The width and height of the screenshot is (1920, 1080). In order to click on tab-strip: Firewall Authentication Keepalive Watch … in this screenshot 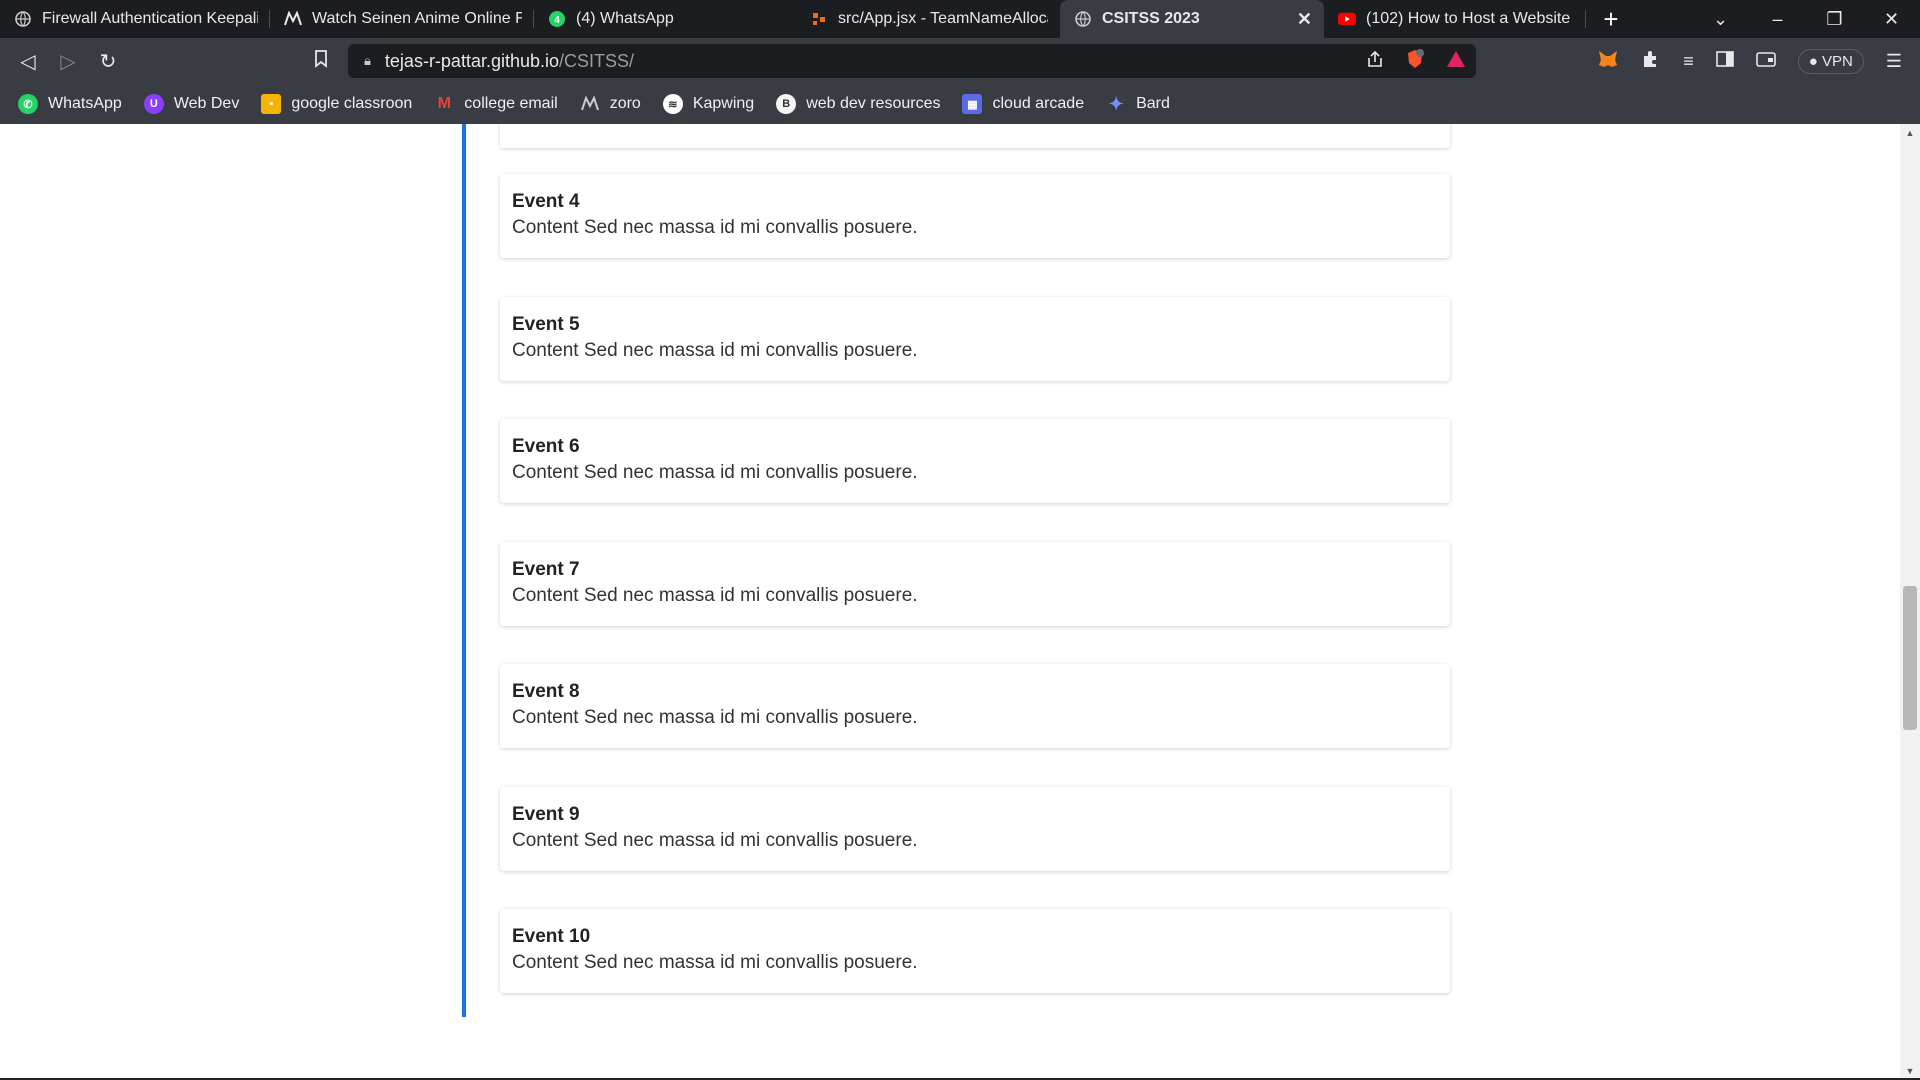, I will do `click(960, 19)`.